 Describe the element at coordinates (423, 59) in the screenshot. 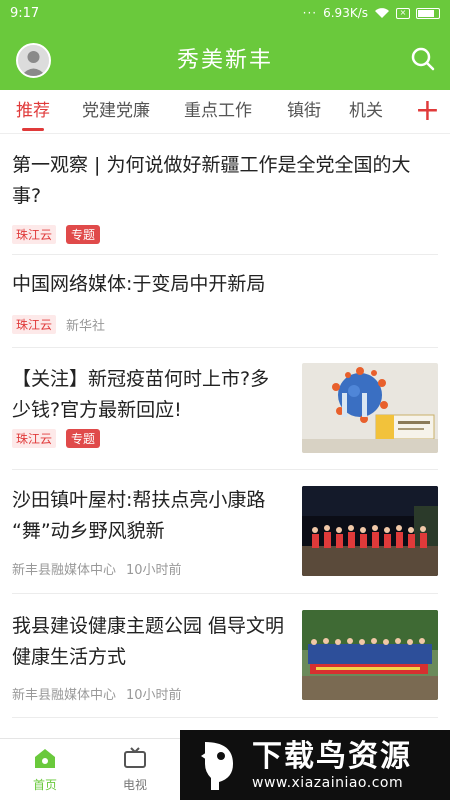

I see `search-icon` at that location.